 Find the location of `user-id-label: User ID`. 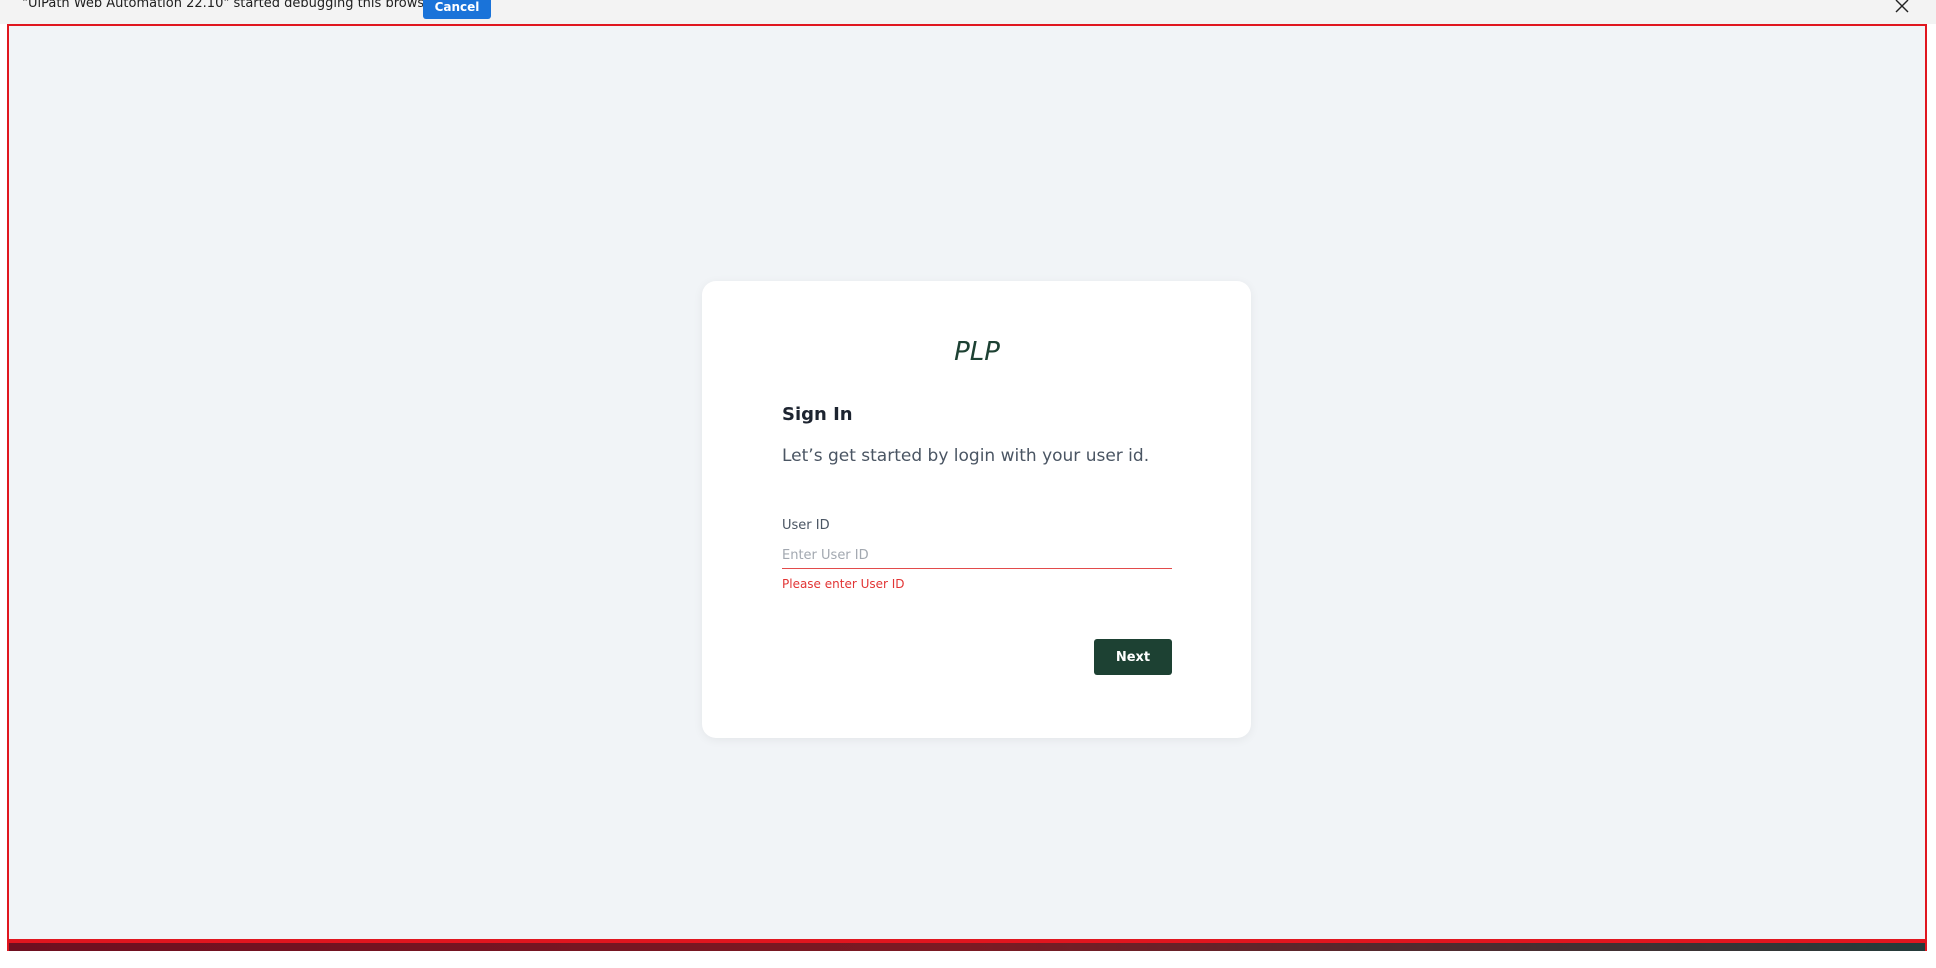

user-id-label: User ID is located at coordinates (806, 525).